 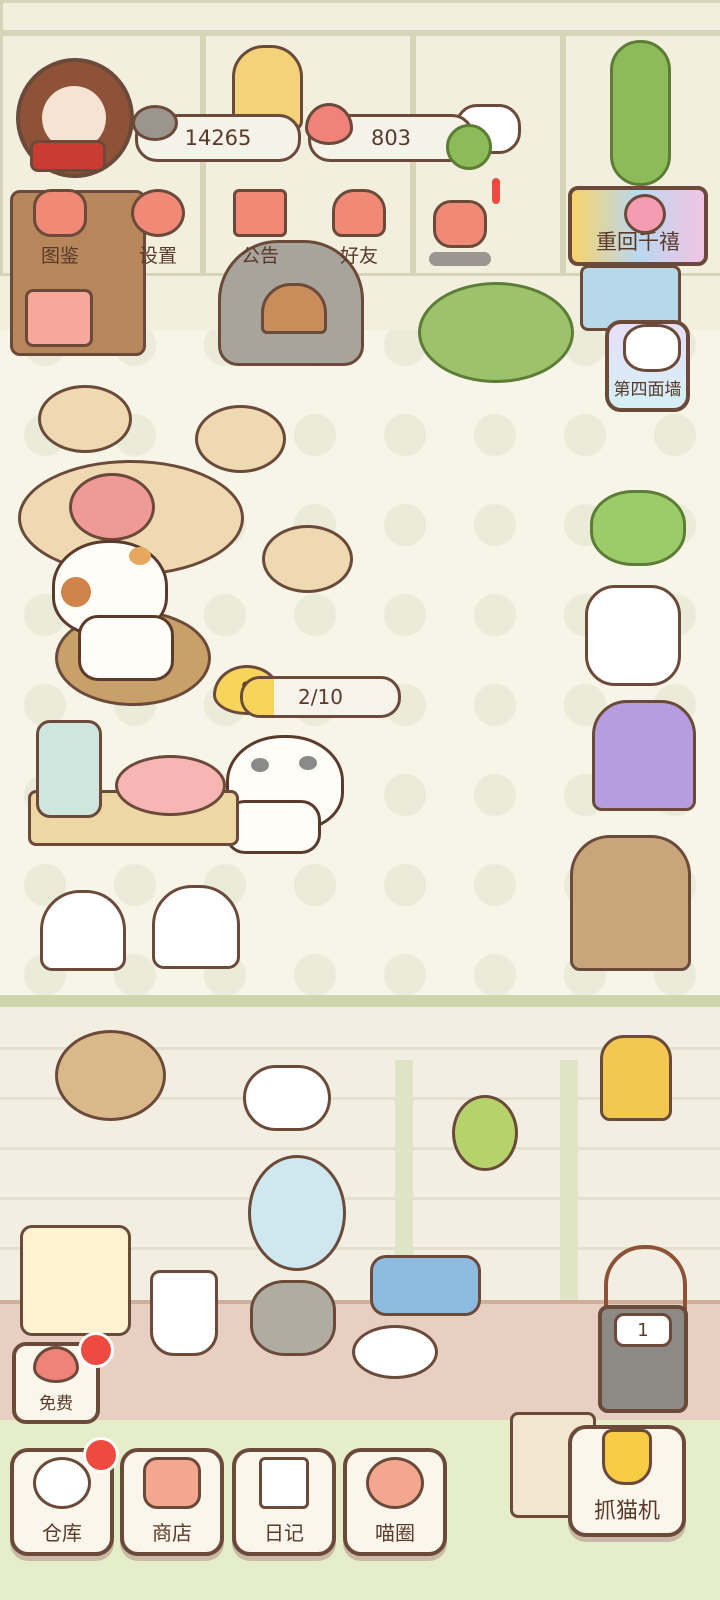 I want to click on free-gift-badge, so click(x=96, y=1350).